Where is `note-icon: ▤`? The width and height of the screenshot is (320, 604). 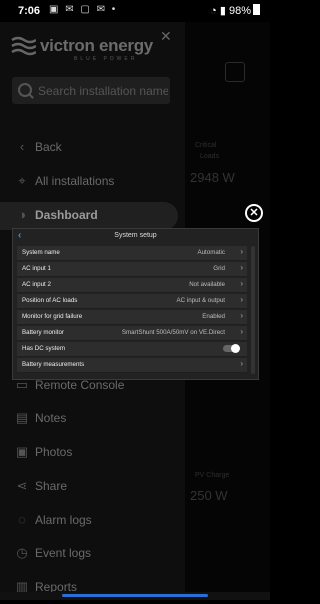
note-icon: ▤ is located at coordinates (22, 417).